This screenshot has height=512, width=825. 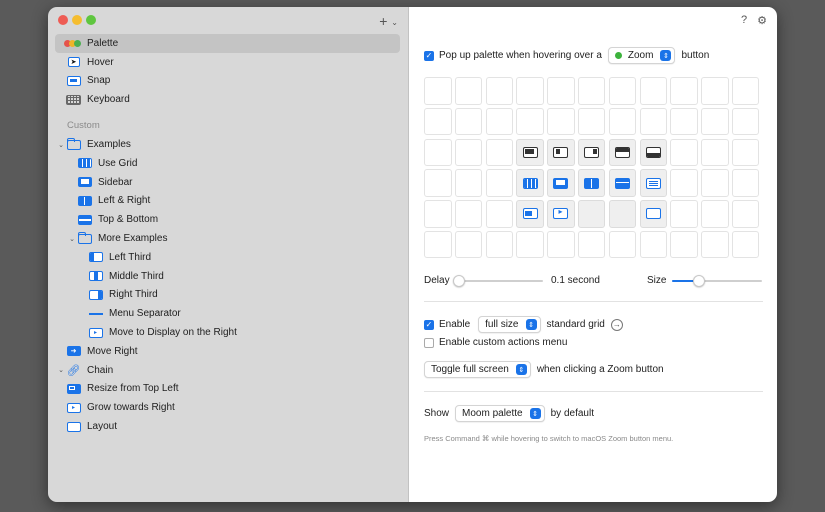 What do you see at coordinates (500, 413) in the screenshot?
I see `default-view-select: Moom palette ⇕` at bounding box center [500, 413].